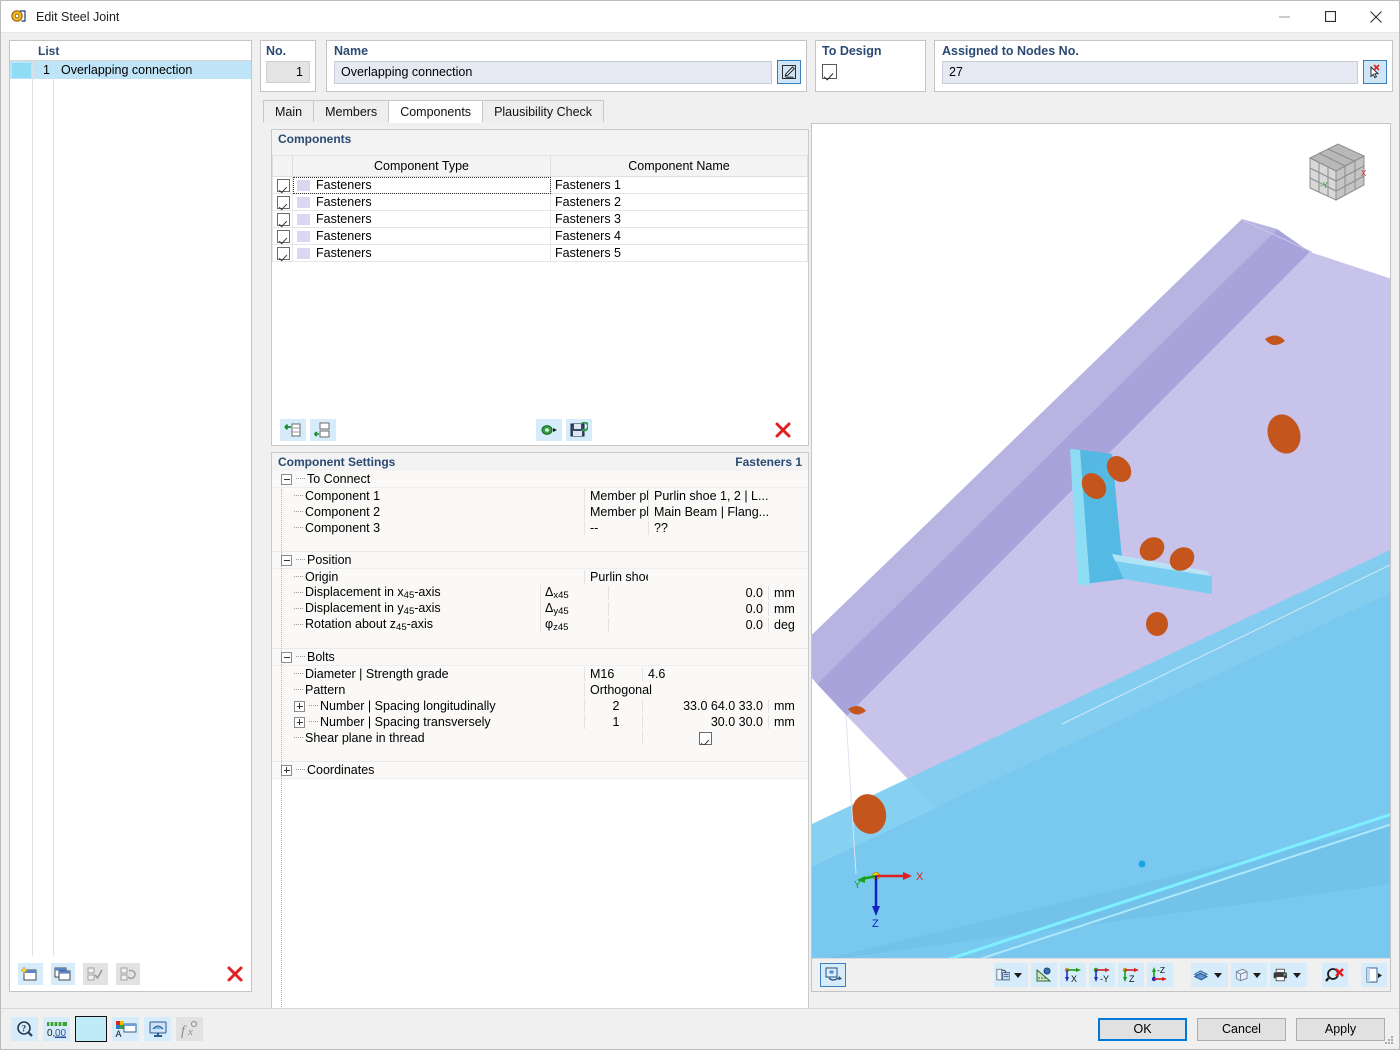 This screenshot has width=1400, height=1050. I want to click on row-component-2-value: Member plate, so click(616, 512).